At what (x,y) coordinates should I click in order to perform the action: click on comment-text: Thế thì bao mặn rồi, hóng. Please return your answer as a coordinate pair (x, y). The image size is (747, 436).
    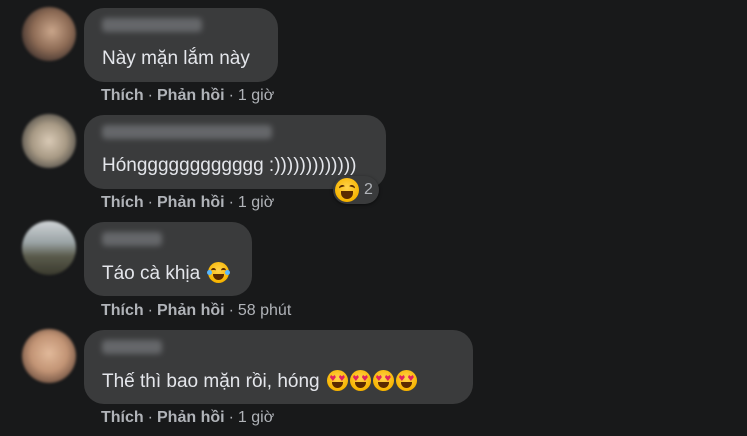
    Looking at the image, I should click on (259, 381).